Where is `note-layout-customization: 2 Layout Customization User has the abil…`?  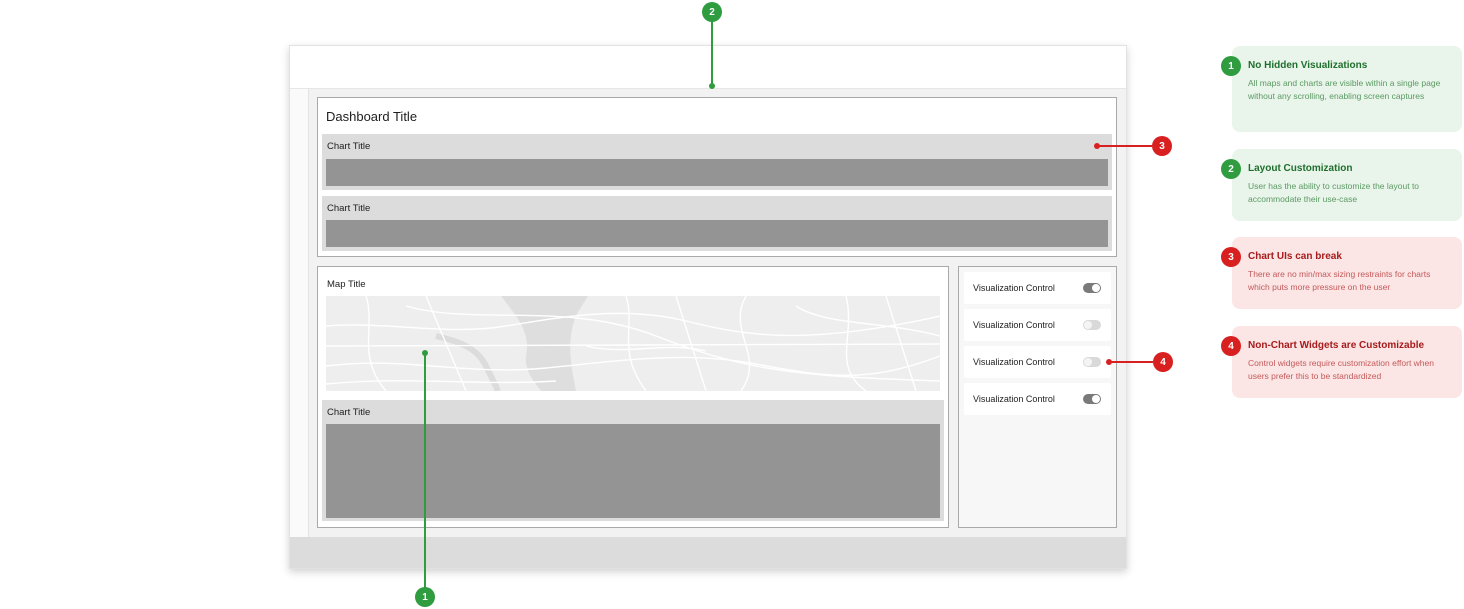 note-layout-customization: 2 Layout Customization User has the abil… is located at coordinates (1341, 185).